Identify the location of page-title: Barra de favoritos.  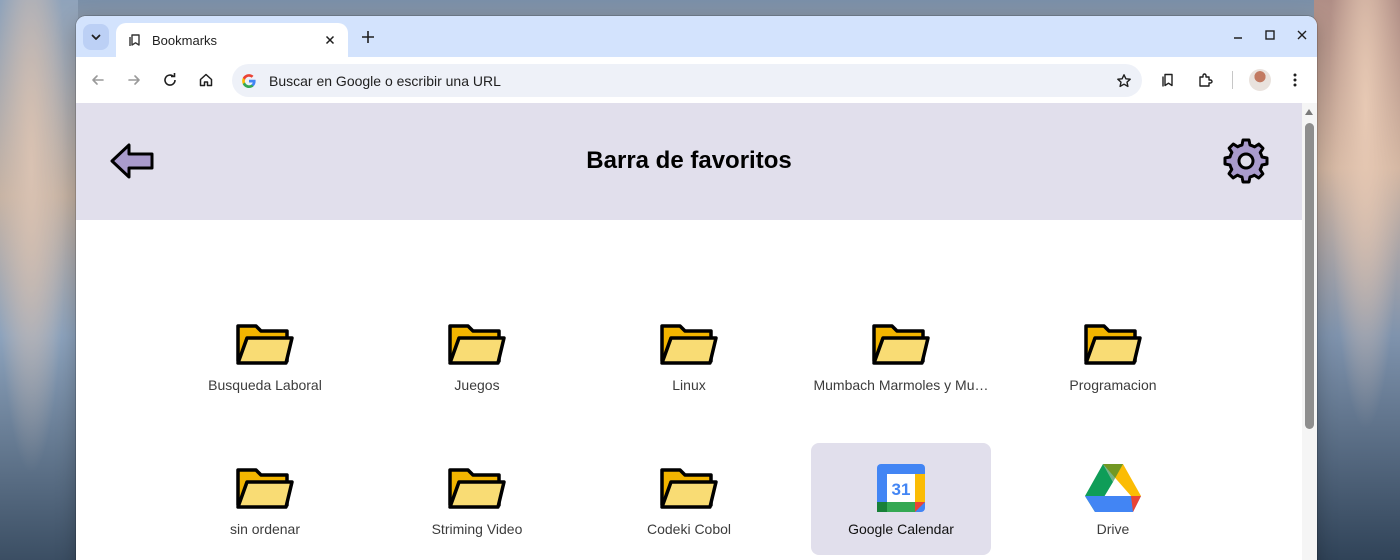
(689, 160).